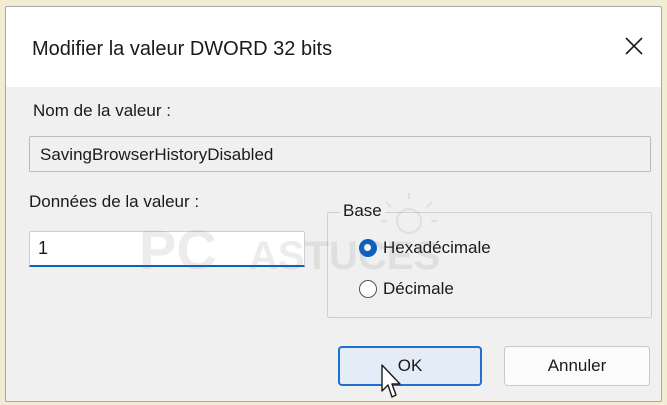 The height and width of the screenshot is (405, 667). What do you see at coordinates (182, 49) in the screenshot?
I see `dialog-title: Modifier la valeur DWORD 32 bits` at bounding box center [182, 49].